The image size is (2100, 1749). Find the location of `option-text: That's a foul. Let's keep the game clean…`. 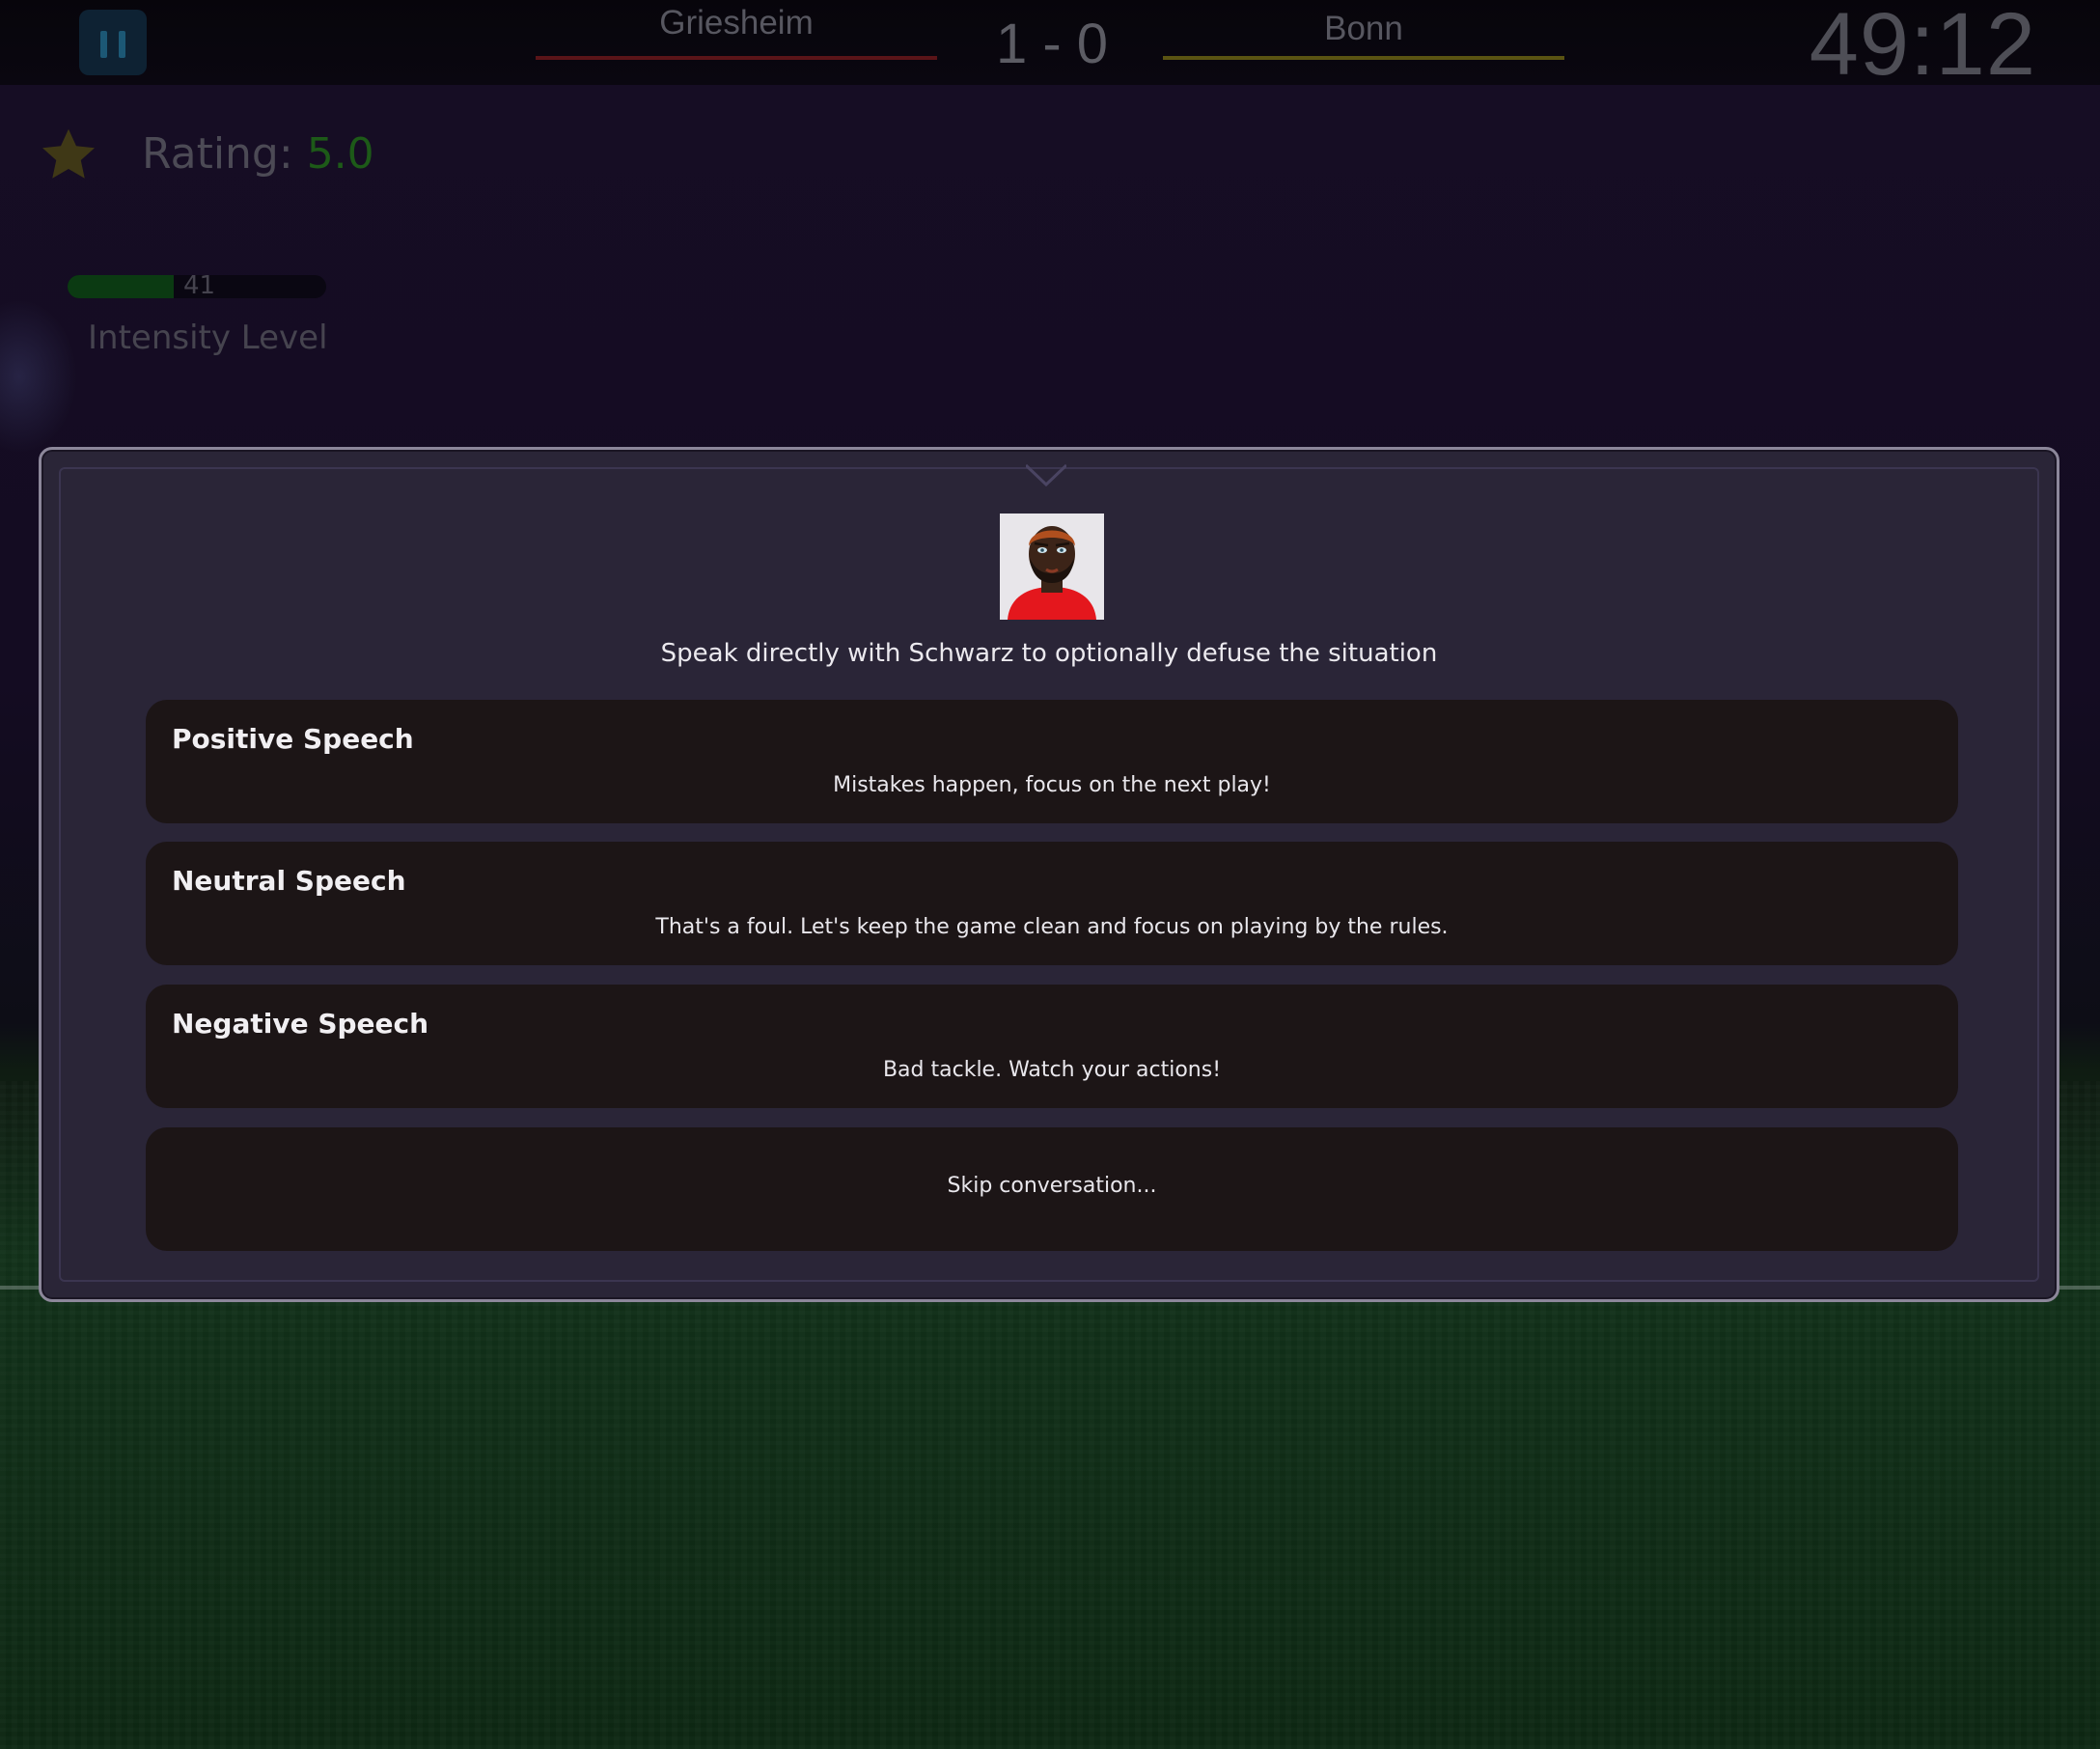

option-text: That's a foul. Let's keep the game clean… is located at coordinates (1052, 927).